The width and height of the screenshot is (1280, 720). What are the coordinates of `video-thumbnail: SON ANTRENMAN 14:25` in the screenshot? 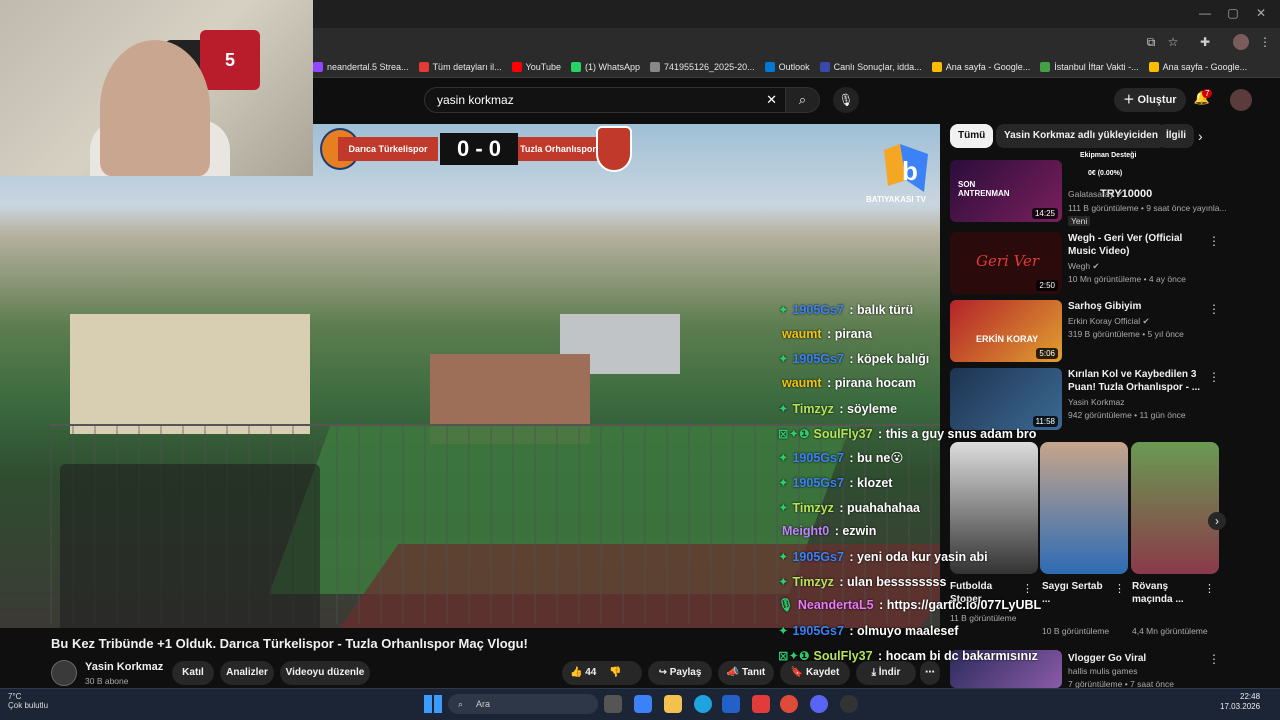 It's located at (1006, 191).